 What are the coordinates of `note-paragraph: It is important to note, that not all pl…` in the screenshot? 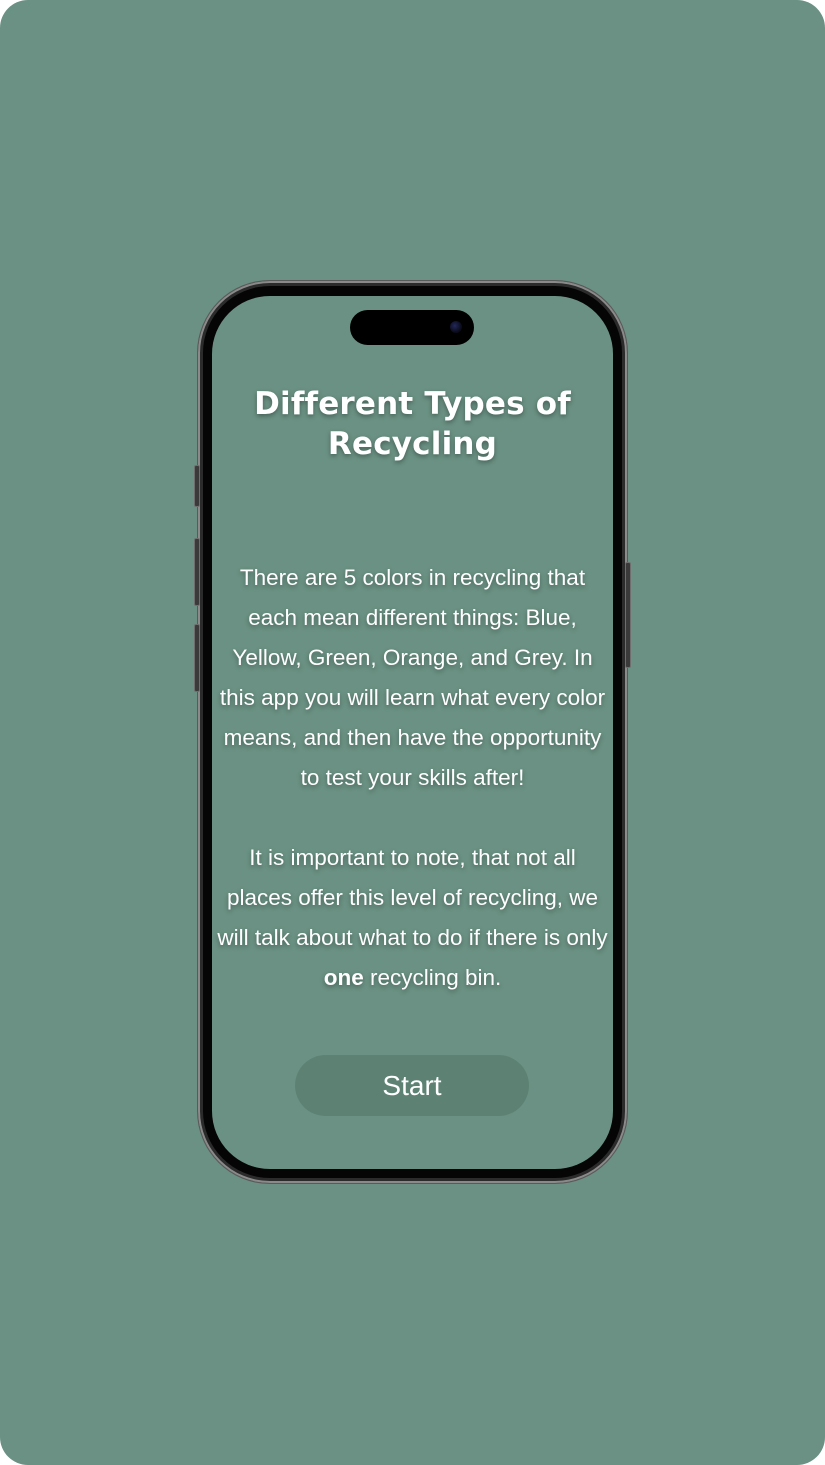 It's located at (412, 918).